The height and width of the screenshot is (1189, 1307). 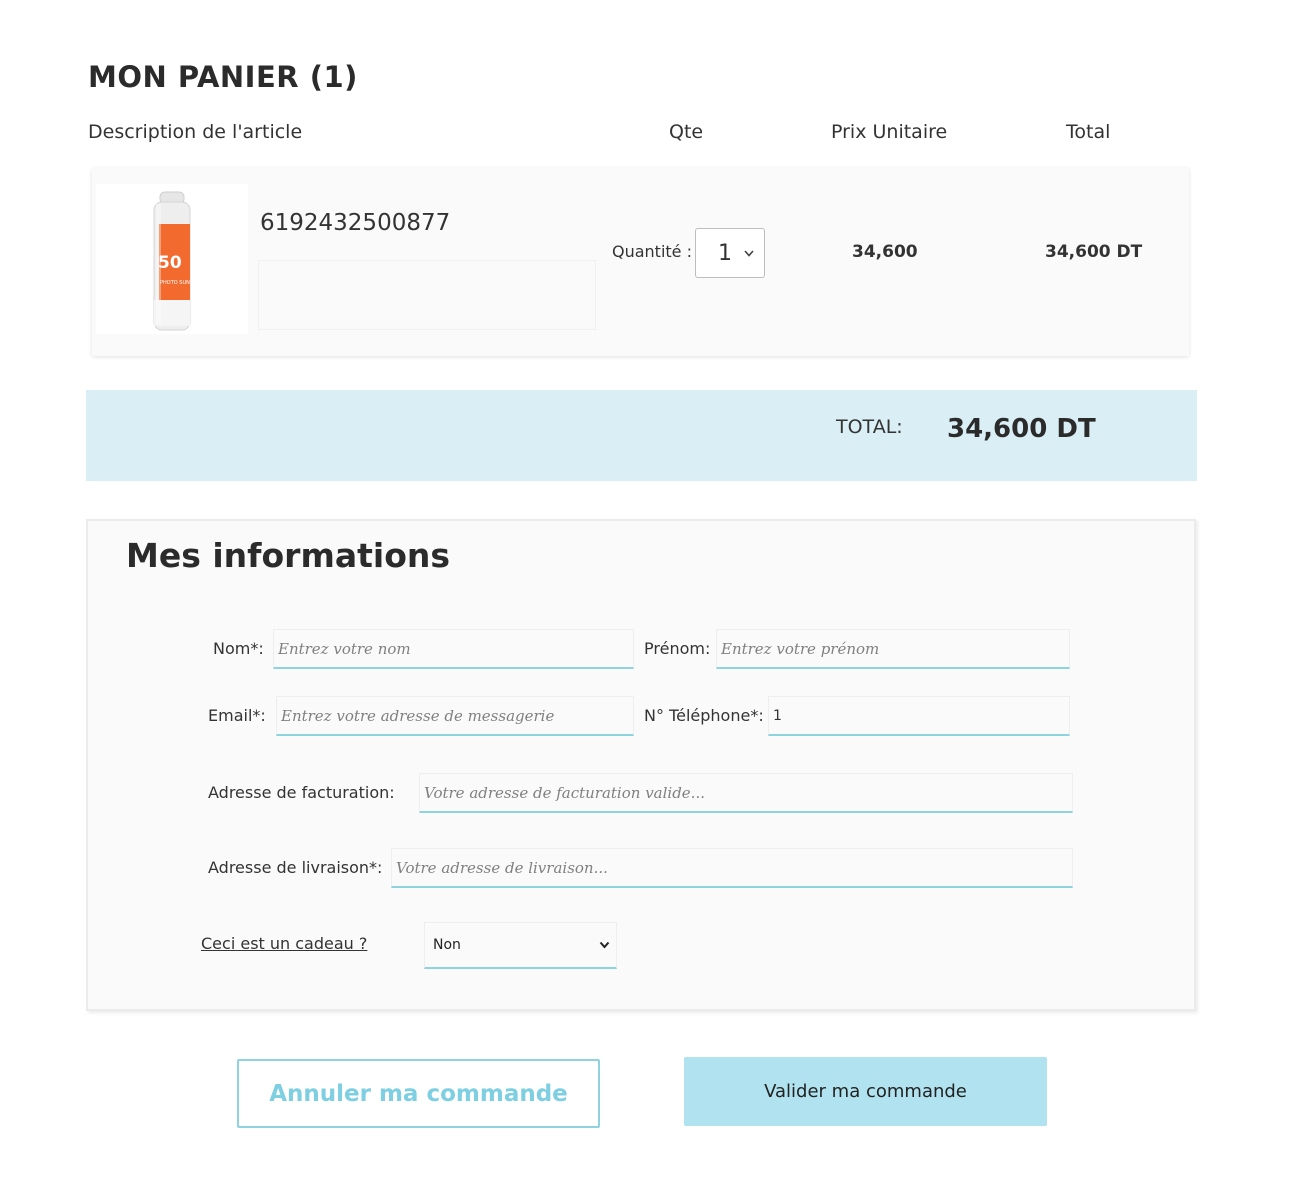 I want to click on product-description-box, so click(x=427, y=295).